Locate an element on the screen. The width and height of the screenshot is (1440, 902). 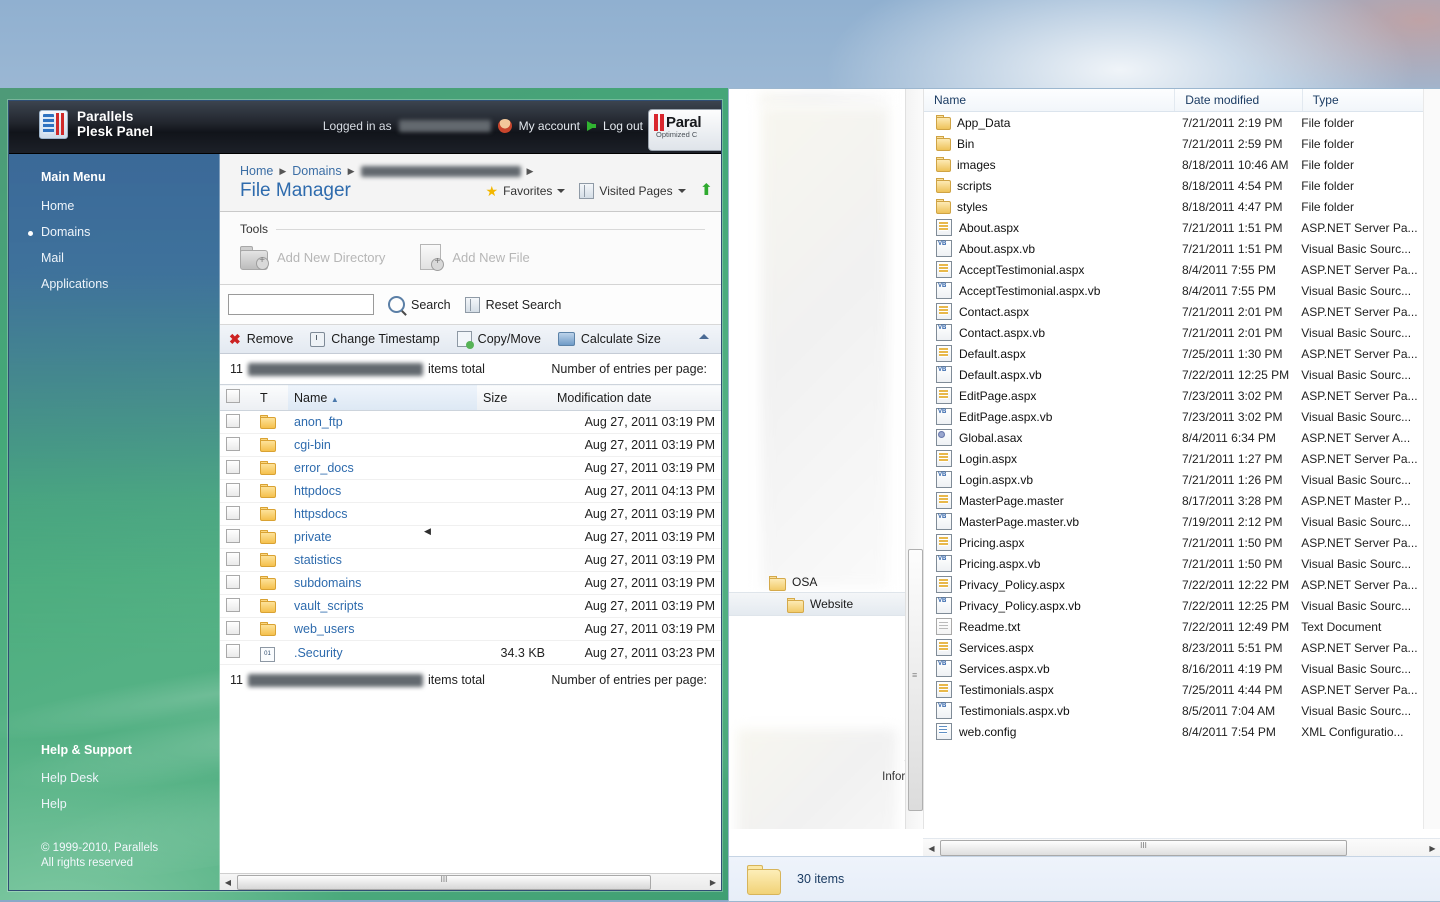
sidebar-item-domains: Domains is located at coordinates (114, 232).